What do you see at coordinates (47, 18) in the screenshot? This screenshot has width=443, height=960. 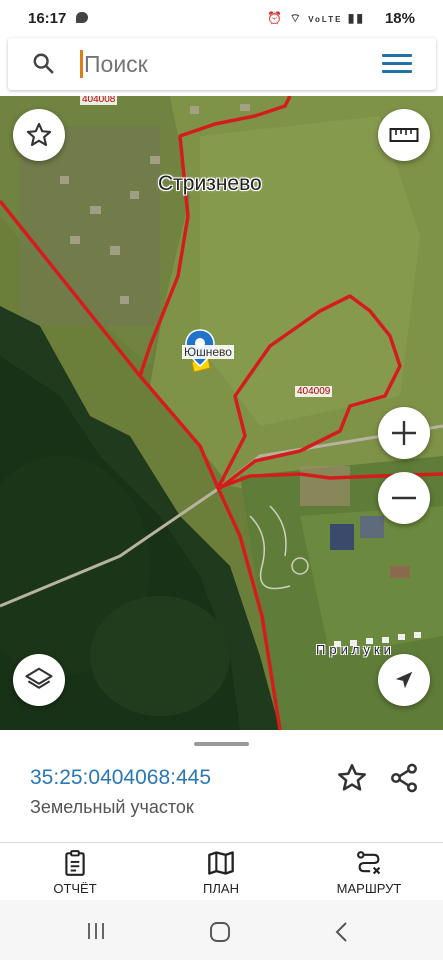 I see `status-time: 16:17` at bounding box center [47, 18].